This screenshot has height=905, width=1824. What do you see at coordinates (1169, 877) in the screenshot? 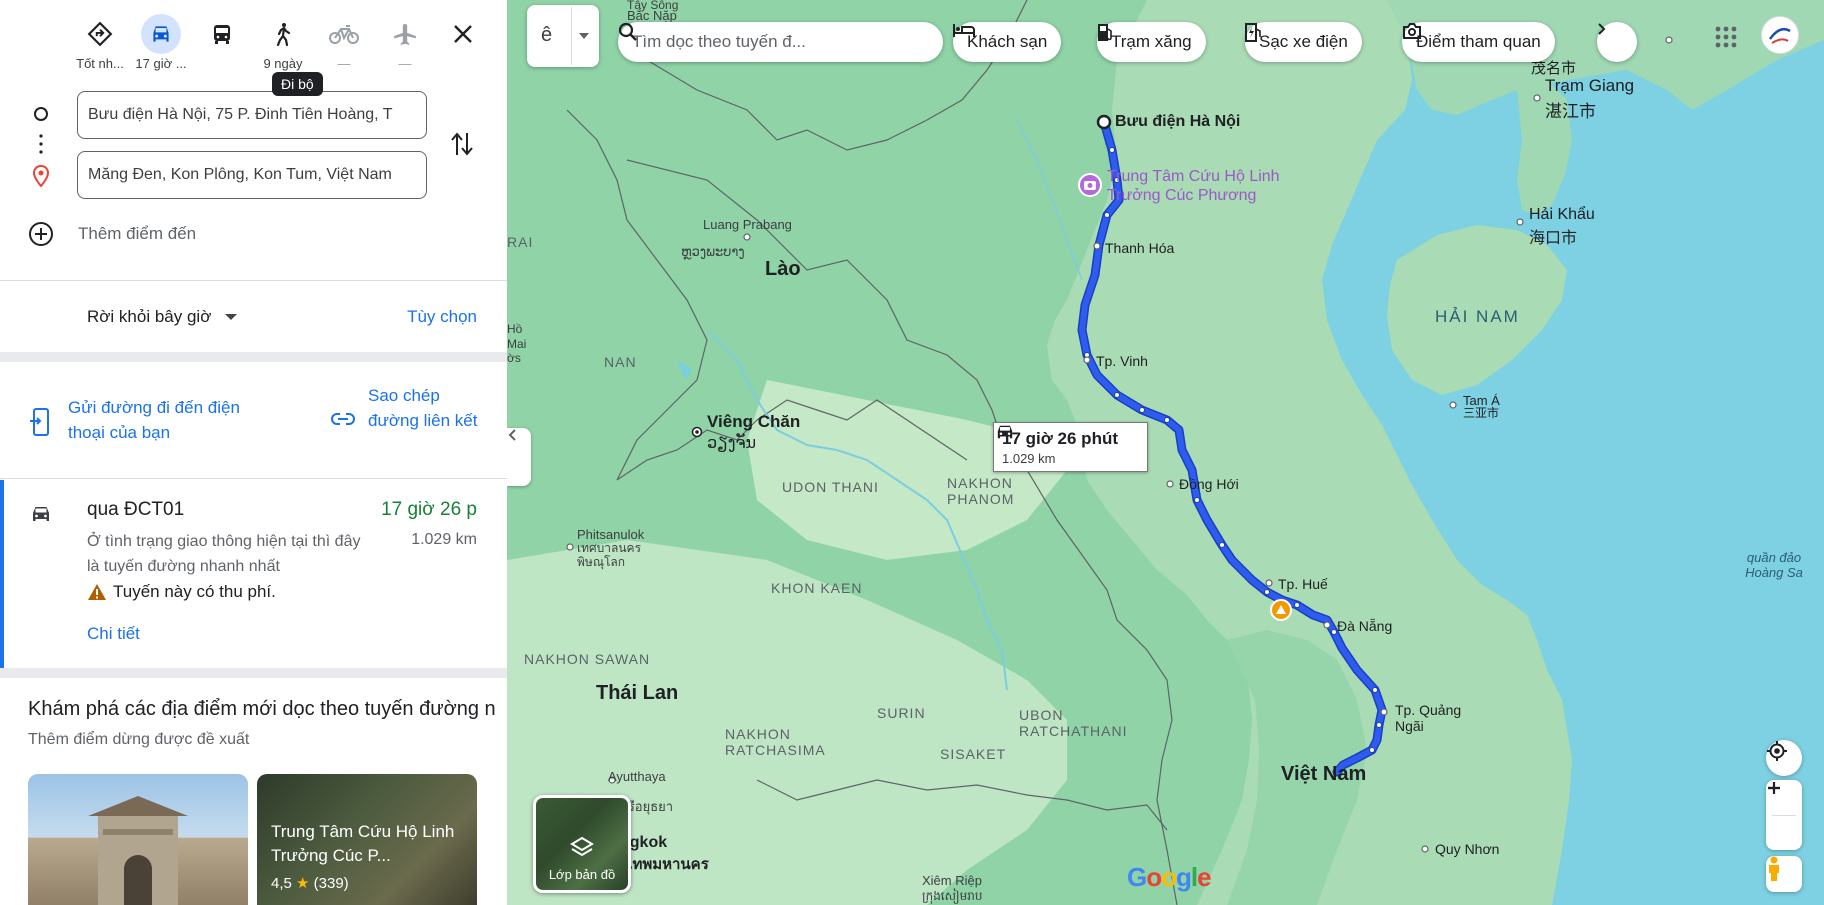
I see `google-logo: Google` at bounding box center [1169, 877].